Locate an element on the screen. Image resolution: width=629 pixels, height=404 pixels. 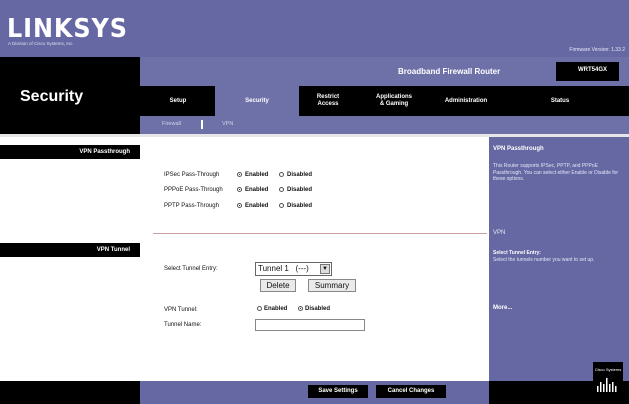
ipsec-label: IPSec Pass-Through is located at coordinates (192, 175).